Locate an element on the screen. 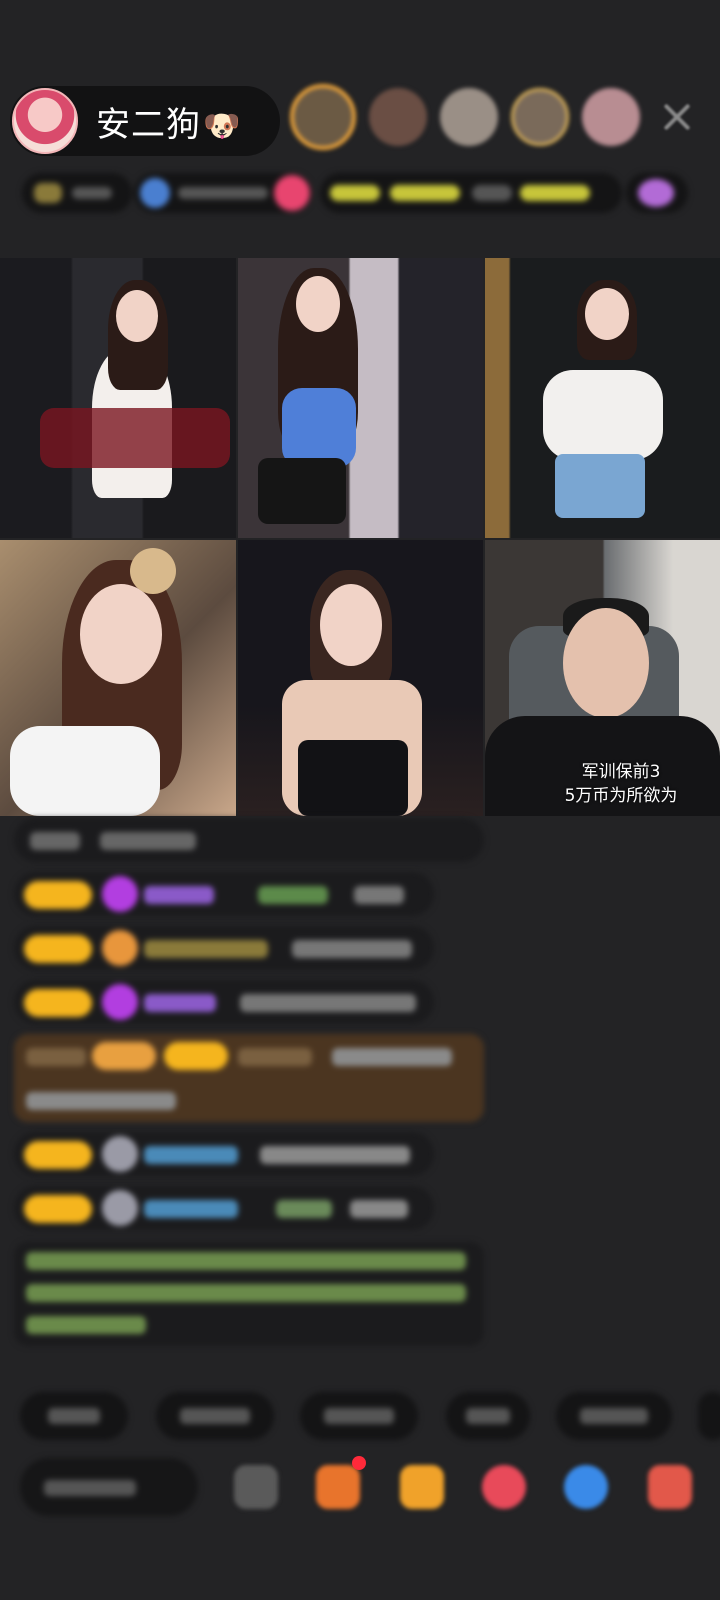 The height and width of the screenshot is (1600, 720). gift-icon is located at coordinates (670, 1487).